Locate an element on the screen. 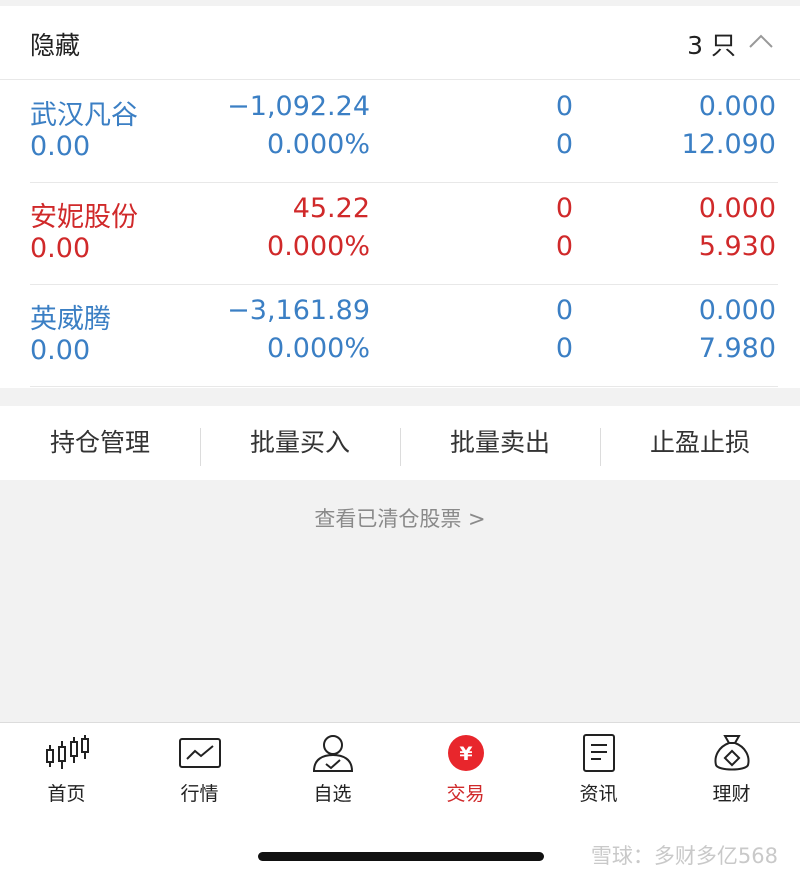 This screenshot has width=800, height=877. candlestick-icon is located at coordinates (67, 752).